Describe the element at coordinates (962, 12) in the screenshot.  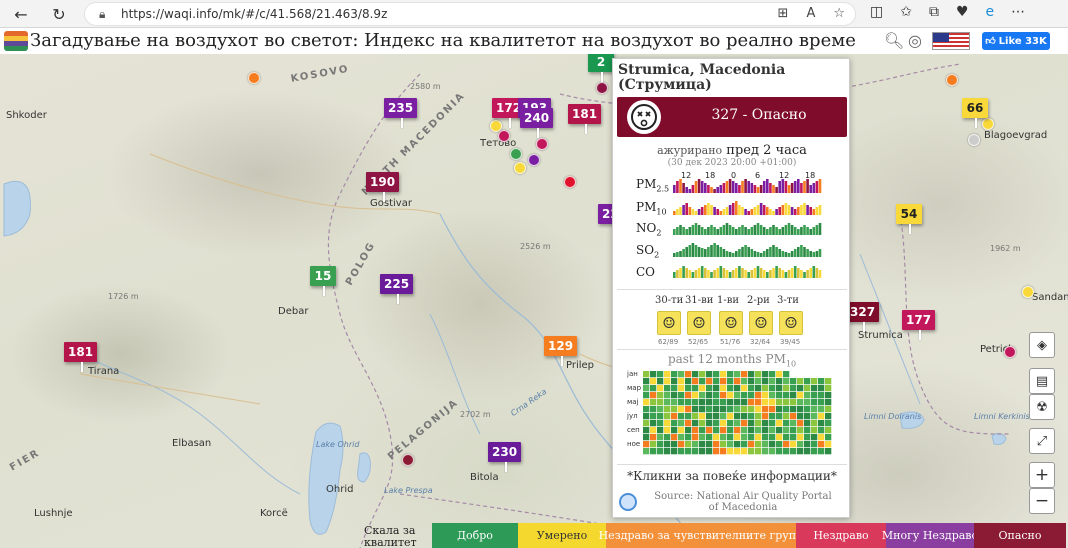
I see `extensions-icon: ♥` at that location.